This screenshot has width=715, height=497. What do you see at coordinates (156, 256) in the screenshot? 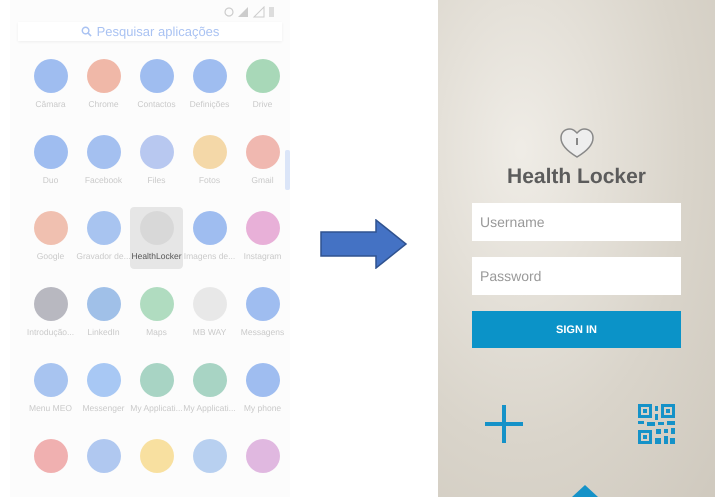
I see `app-label: HealthLocker` at bounding box center [156, 256].